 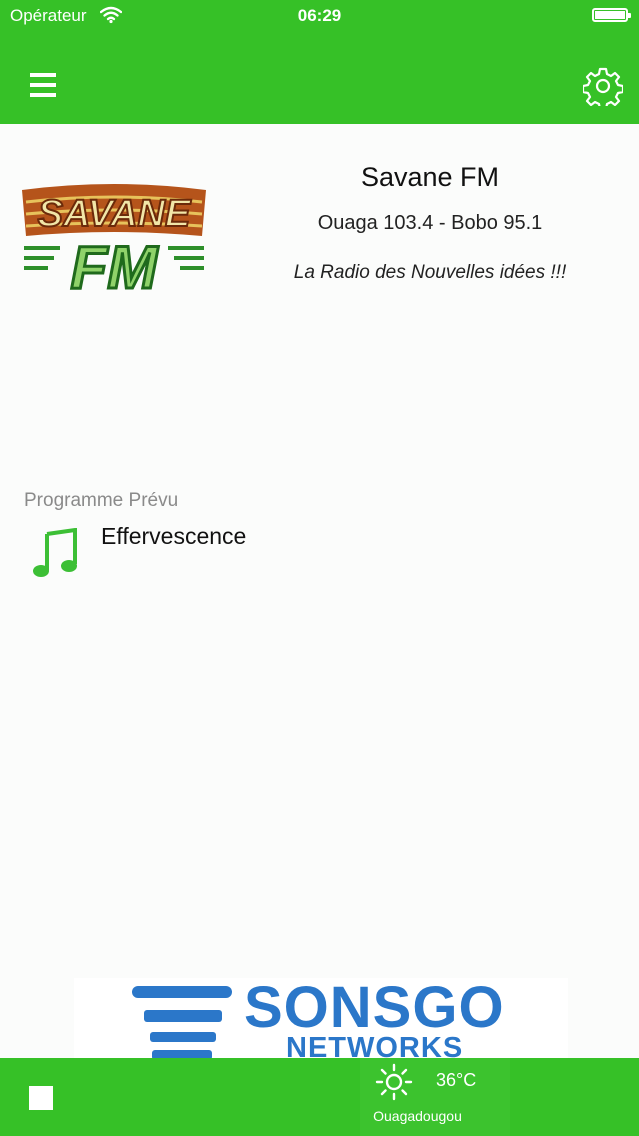 What do you see at coordinates (430, 223) in the screenshot?
I see `station-frequencies: Ouaga 103.4 - Bobo 95.1` at bounding box center [430, 223].